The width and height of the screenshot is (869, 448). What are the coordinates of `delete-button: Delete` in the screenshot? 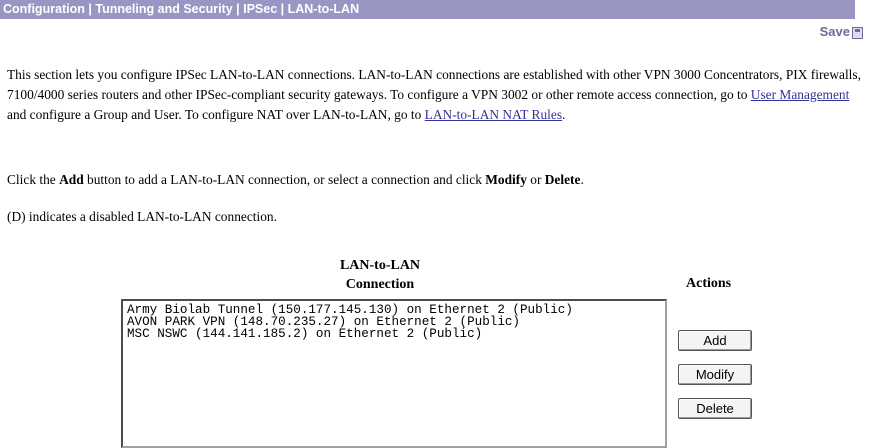 It's located at (715, 408).